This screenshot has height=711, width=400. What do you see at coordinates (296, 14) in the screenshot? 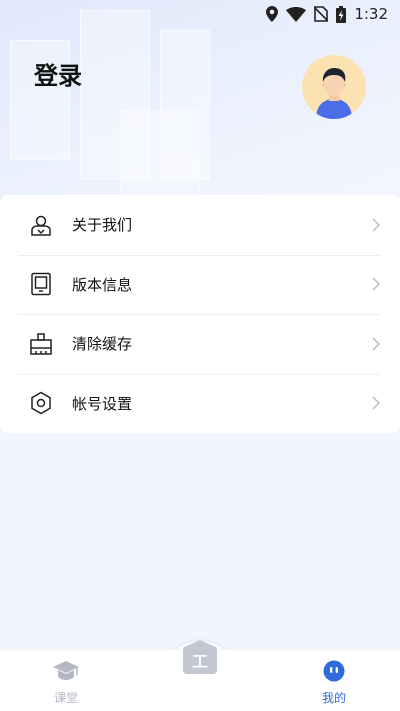
I see `wifi-icon` at bounding box center [296, 14].